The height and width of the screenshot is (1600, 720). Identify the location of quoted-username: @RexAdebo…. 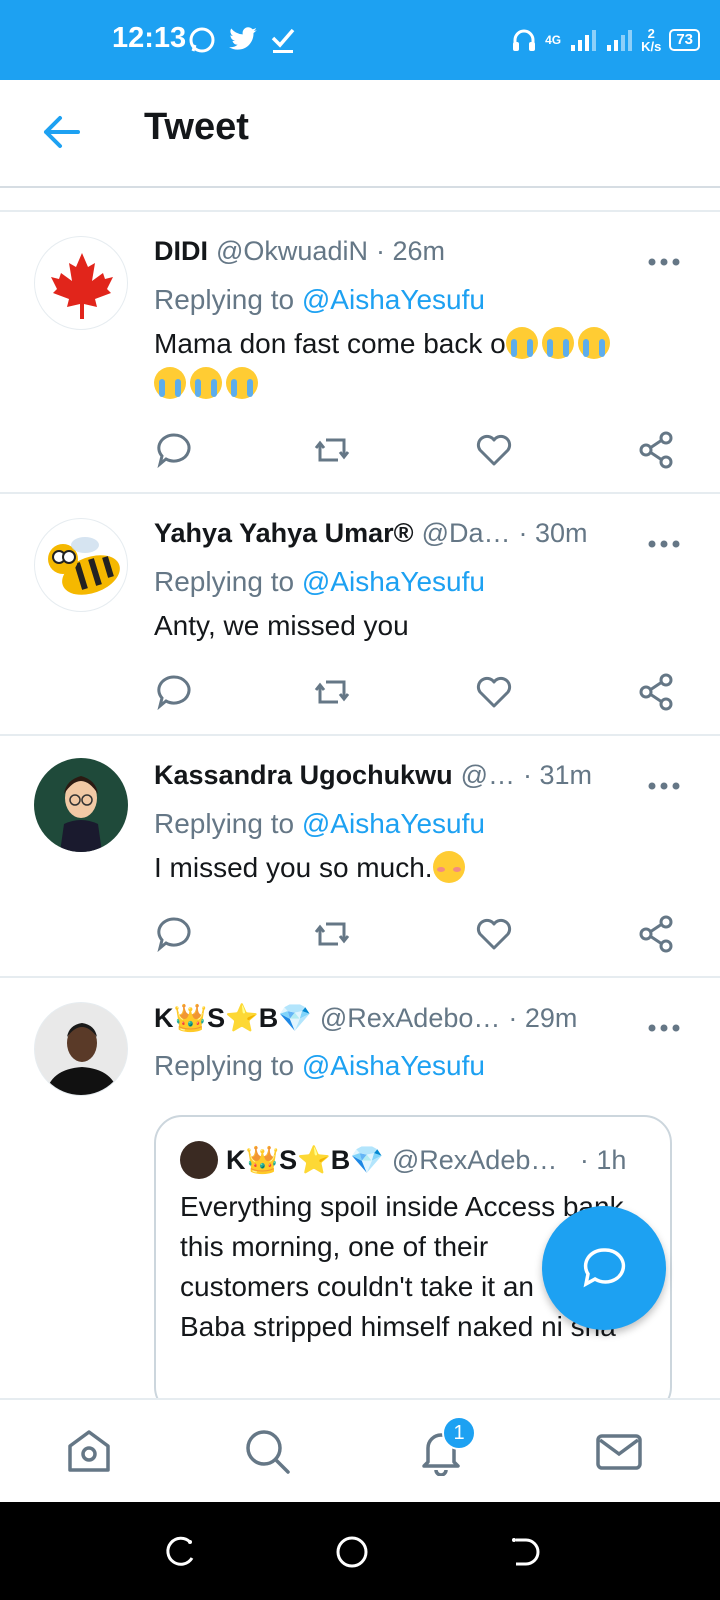
(481, 1159).